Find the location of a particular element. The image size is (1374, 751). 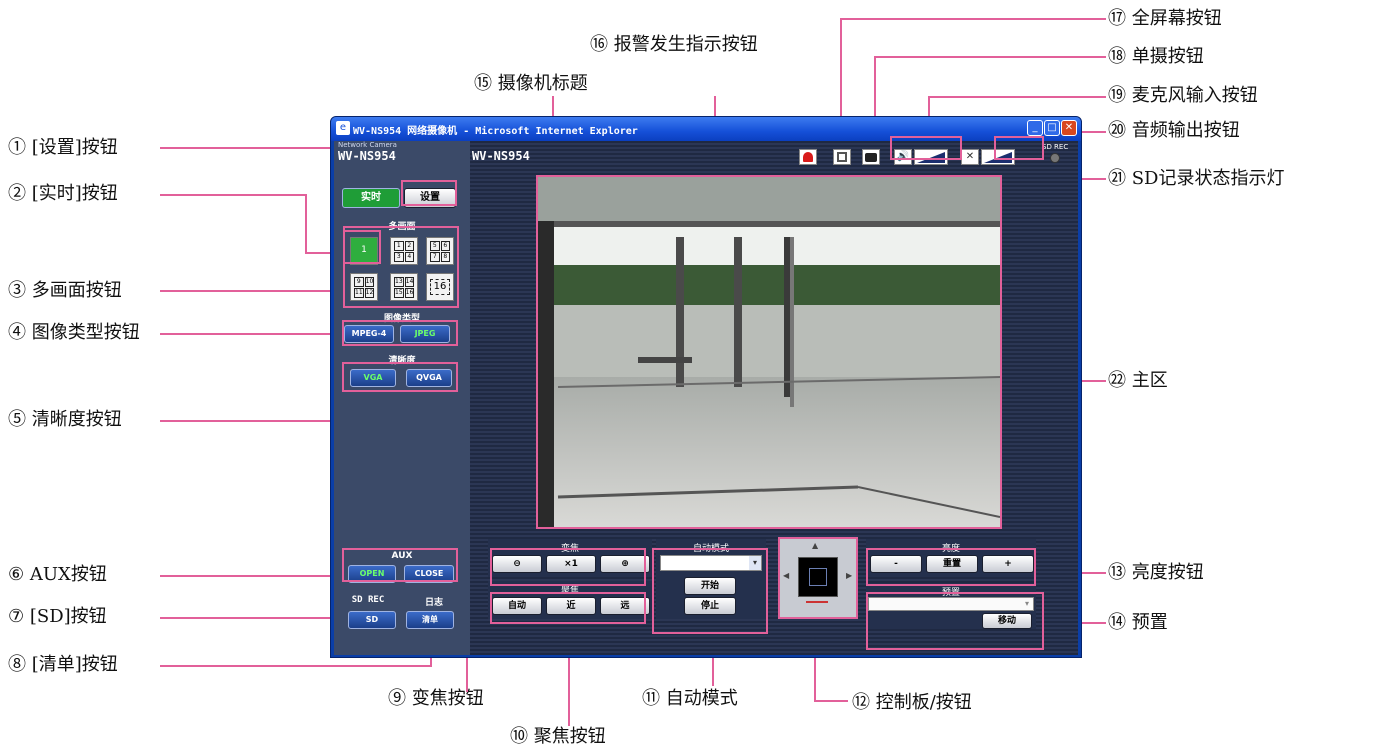

highlight-multiscreen is located at coordinates (401, 267).